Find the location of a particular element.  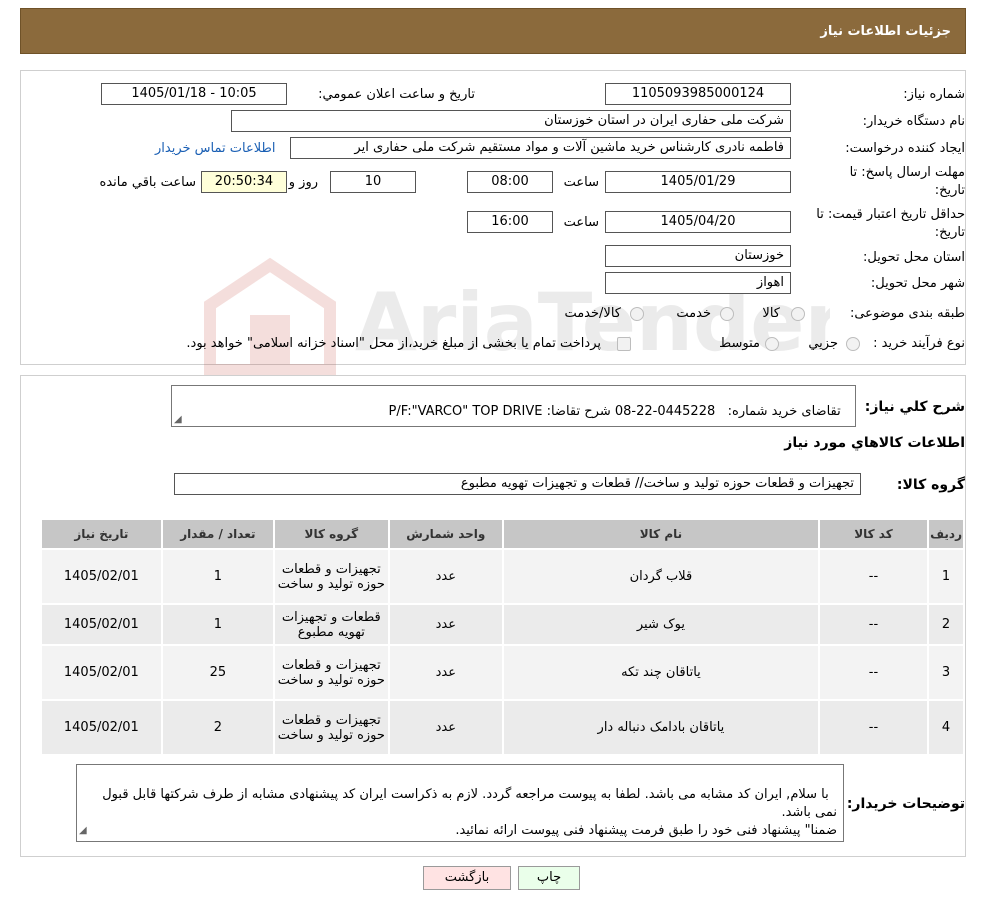

header-goods-group: گروه کالا is located at coordinates (331, 534).